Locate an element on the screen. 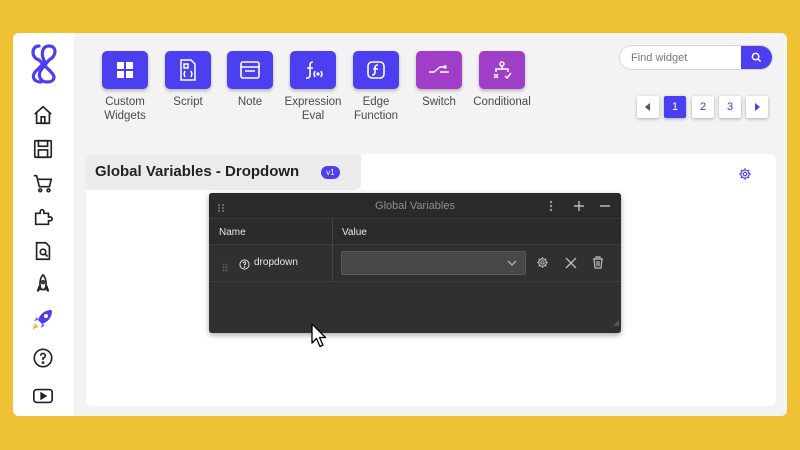 Image resolution: width=800 pixels, height=450 pixels. tool-custom-widgets: Custom Widgets is located at coordinates (125, 87).